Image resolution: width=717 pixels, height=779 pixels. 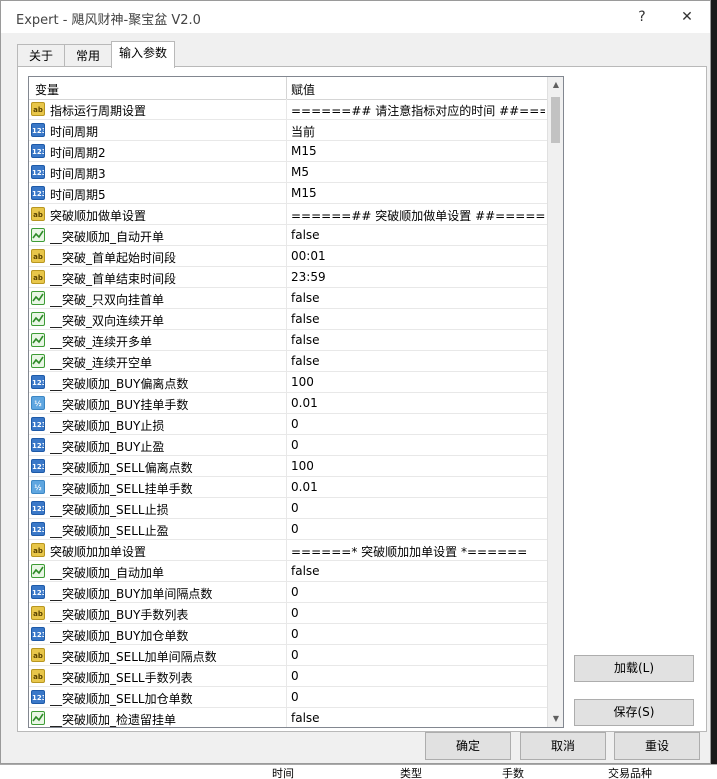 I want to click on boolean-type-icon, so click(x=38, y=361).